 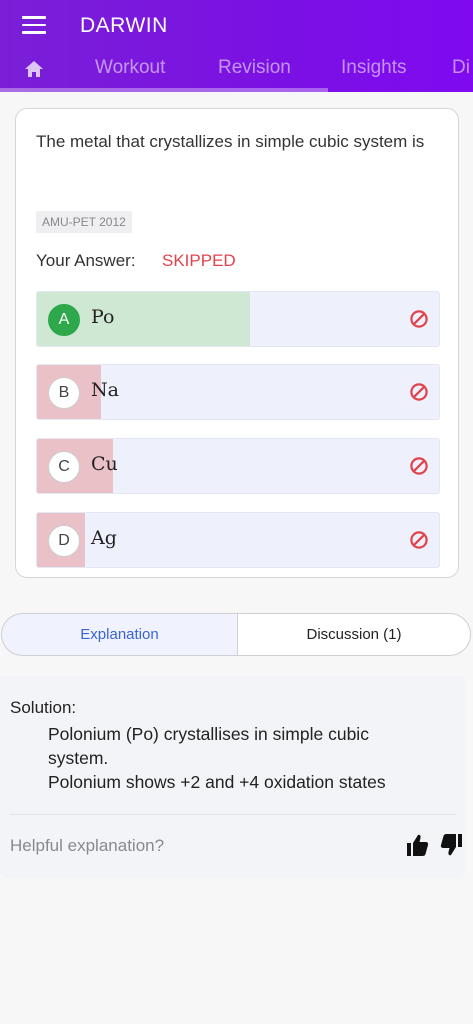 What do you see at coordinates (124, 25) in the screenshot?
I see `app-title: DARWIN` at bounding box center [124, 25].